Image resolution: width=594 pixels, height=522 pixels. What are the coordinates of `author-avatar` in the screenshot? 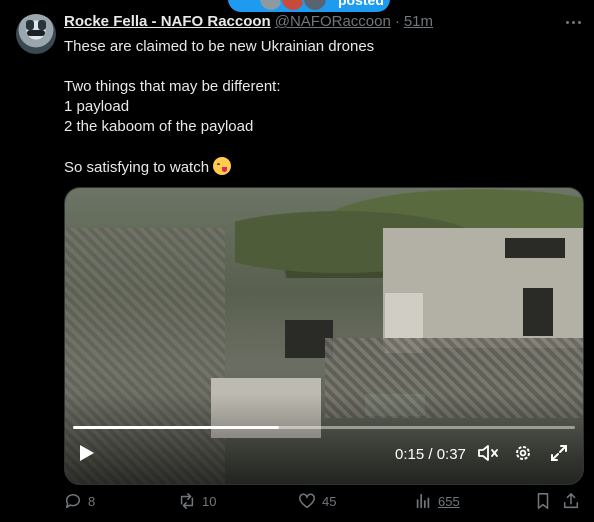 It's located at (36, 34).